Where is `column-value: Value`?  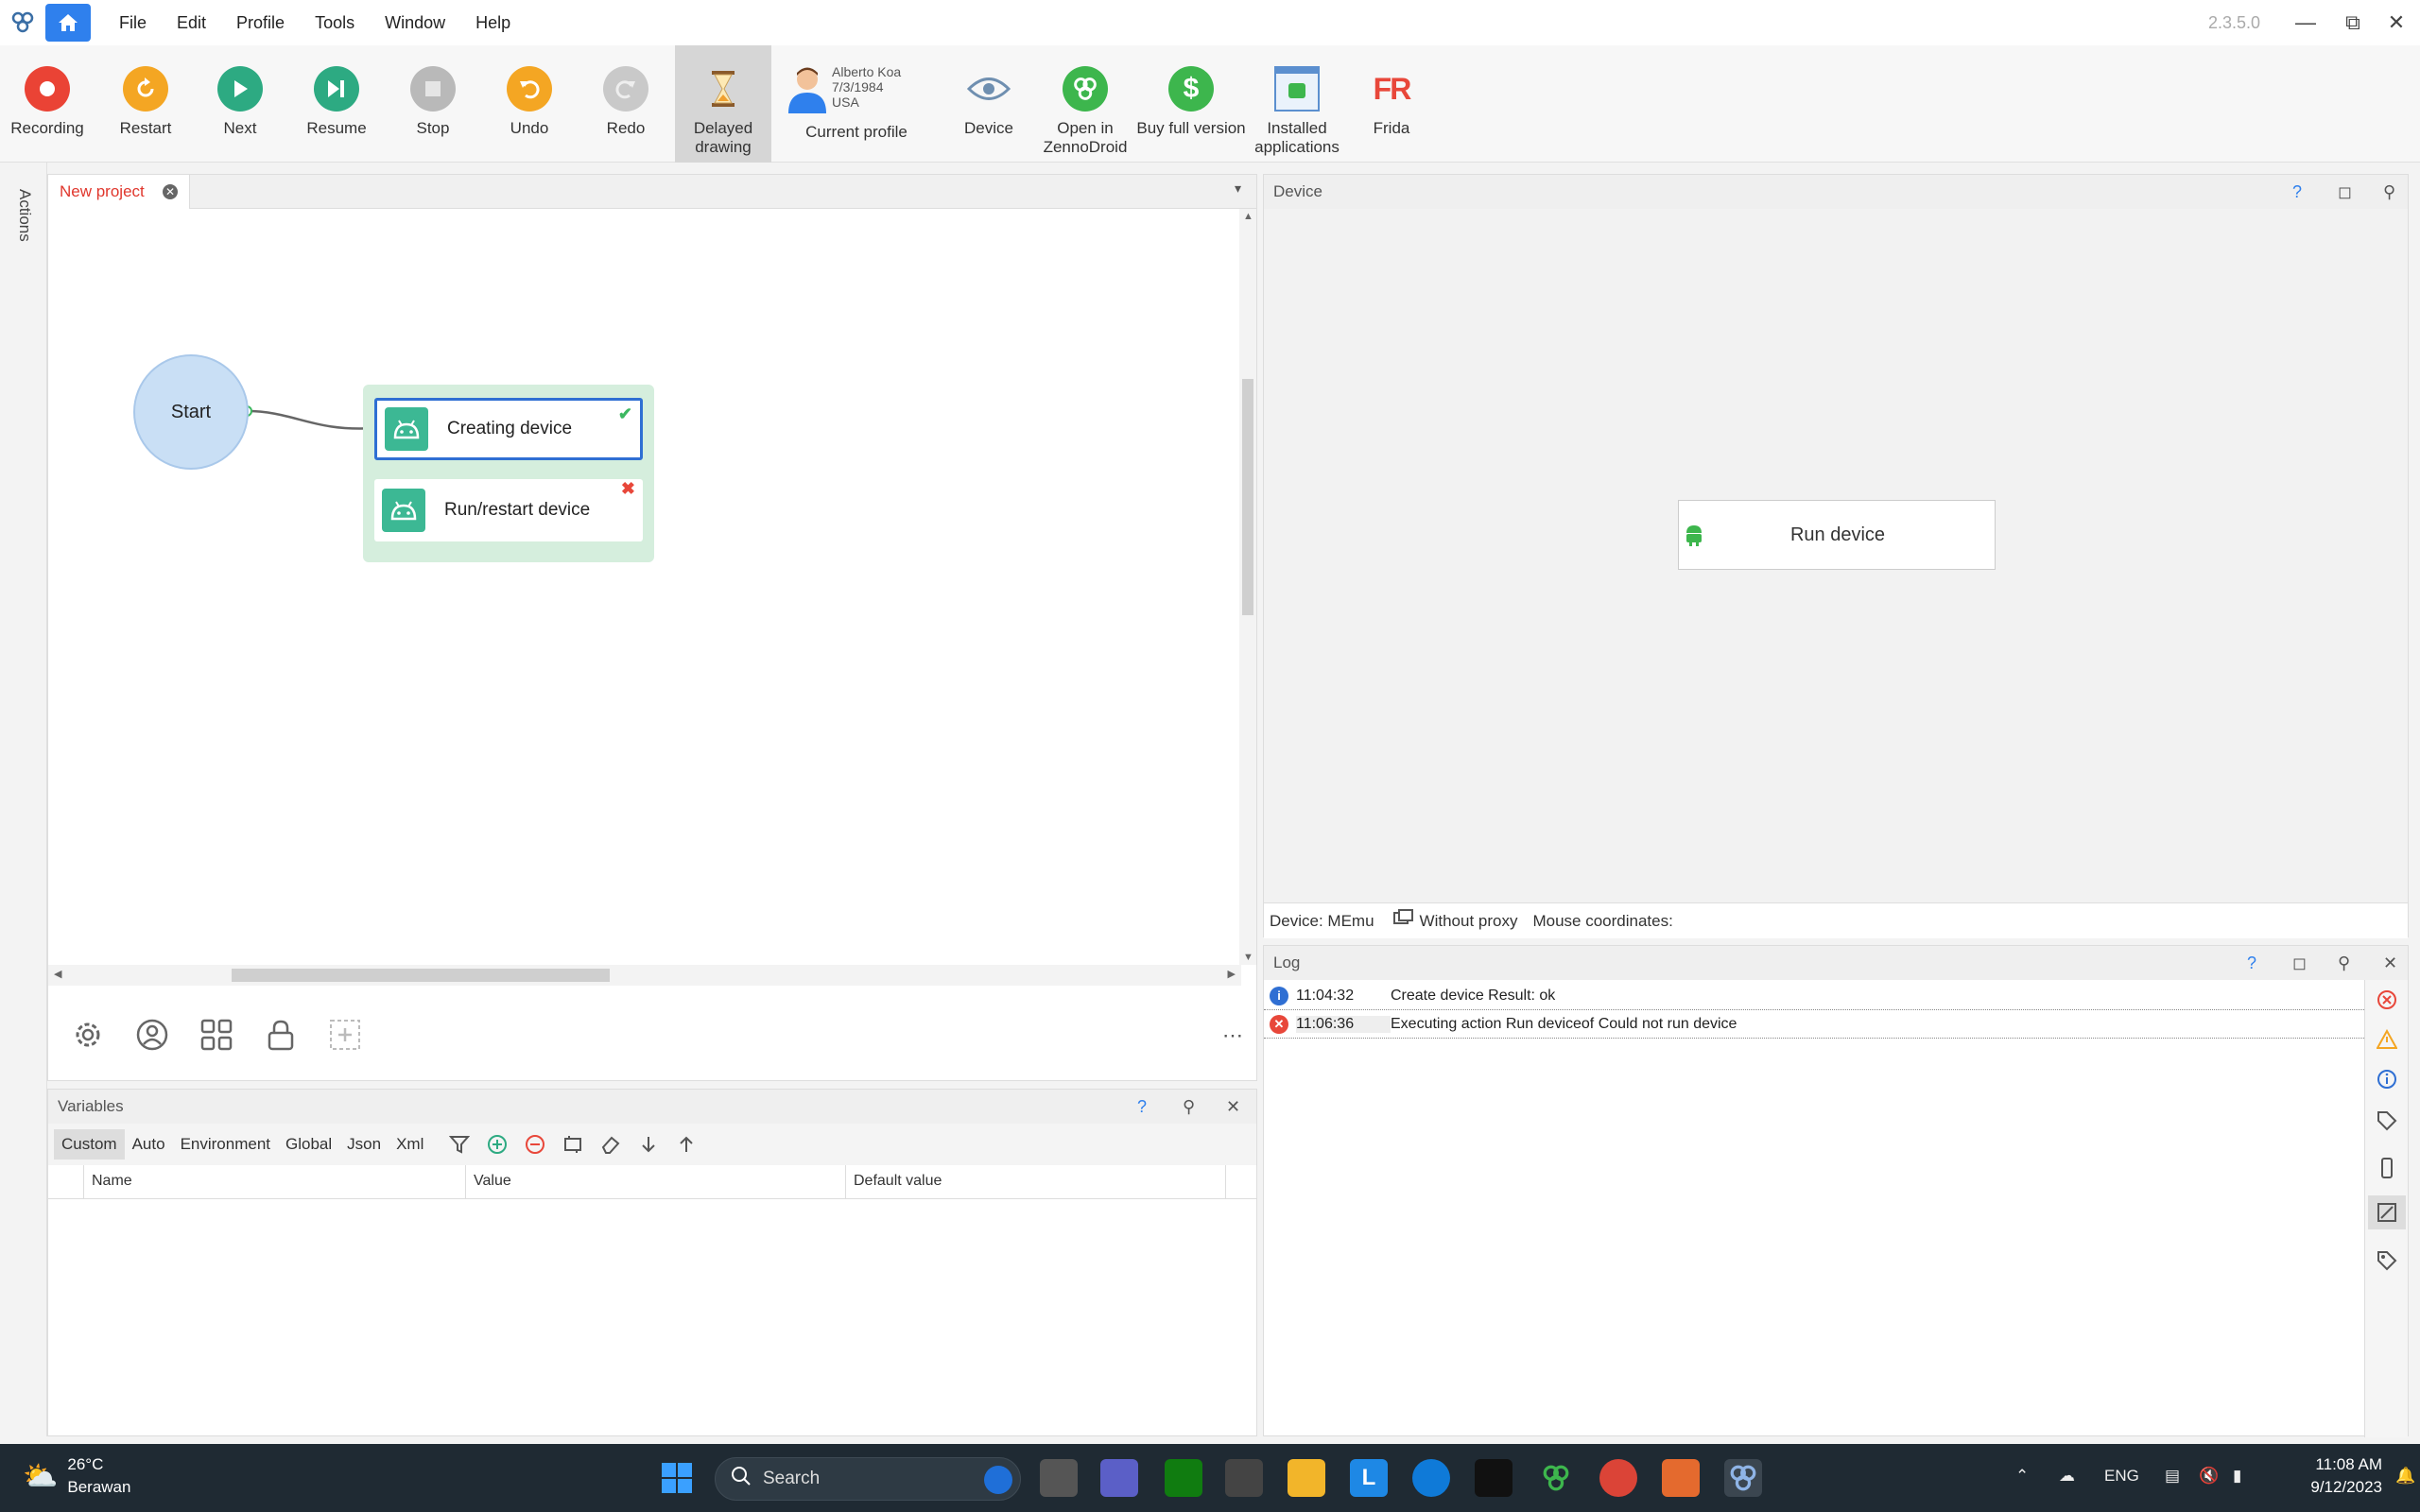 column-value: Value is located at coordinates (656, 1181).